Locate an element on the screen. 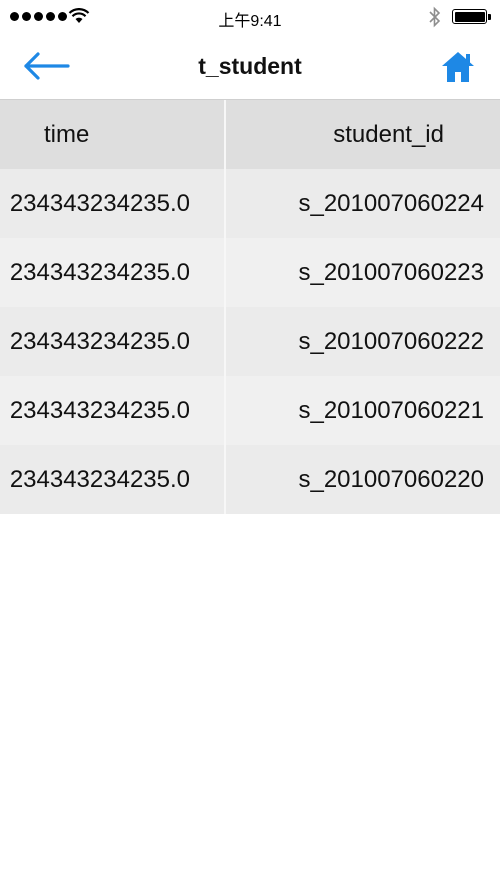 This screenshot has height=887, width=500. bluetooth-icon is located at coordinates (435, 17).